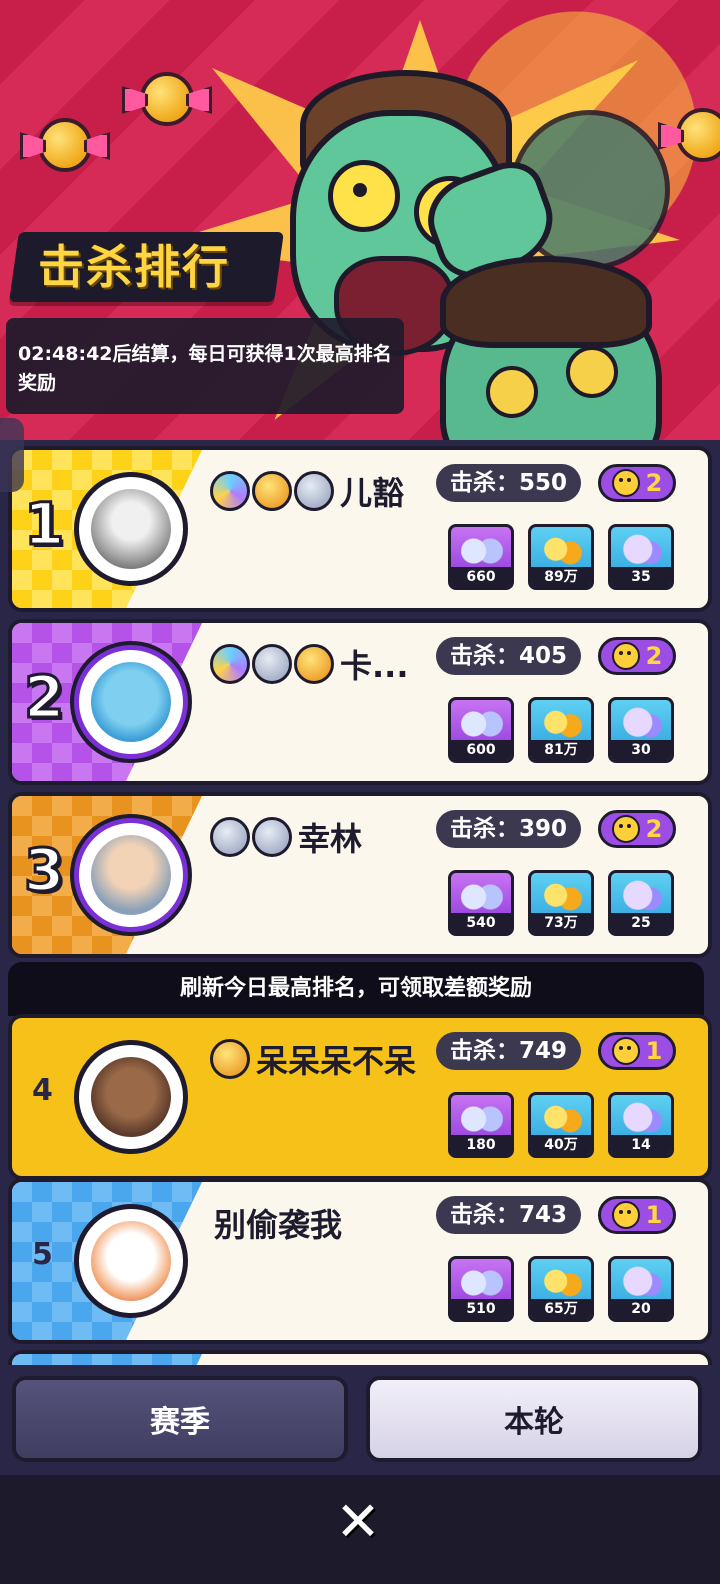 This screenshot has width=720, height=1584. I want to click on leaderboard-row-1: 1 儿豁 击杀：550 2 660 89万 35, so click(360, 529).